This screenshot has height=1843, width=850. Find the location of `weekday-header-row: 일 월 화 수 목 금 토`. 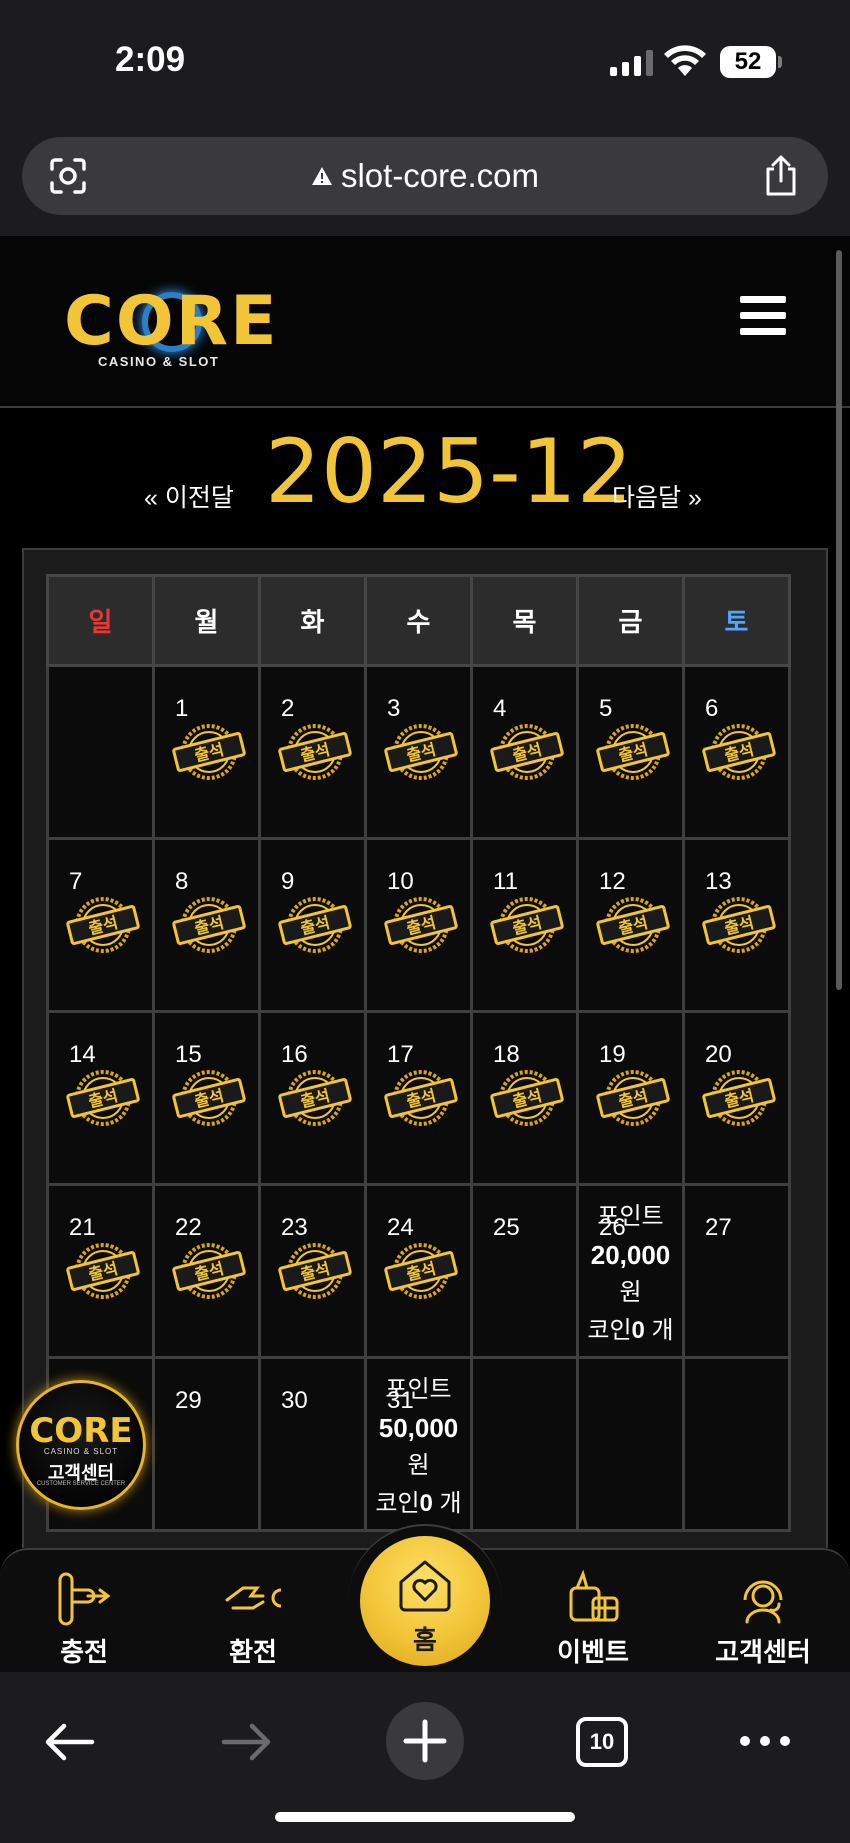

weekday-header-row: 일 월 화 수 목 금 토 is located at coordinates (418, 620).